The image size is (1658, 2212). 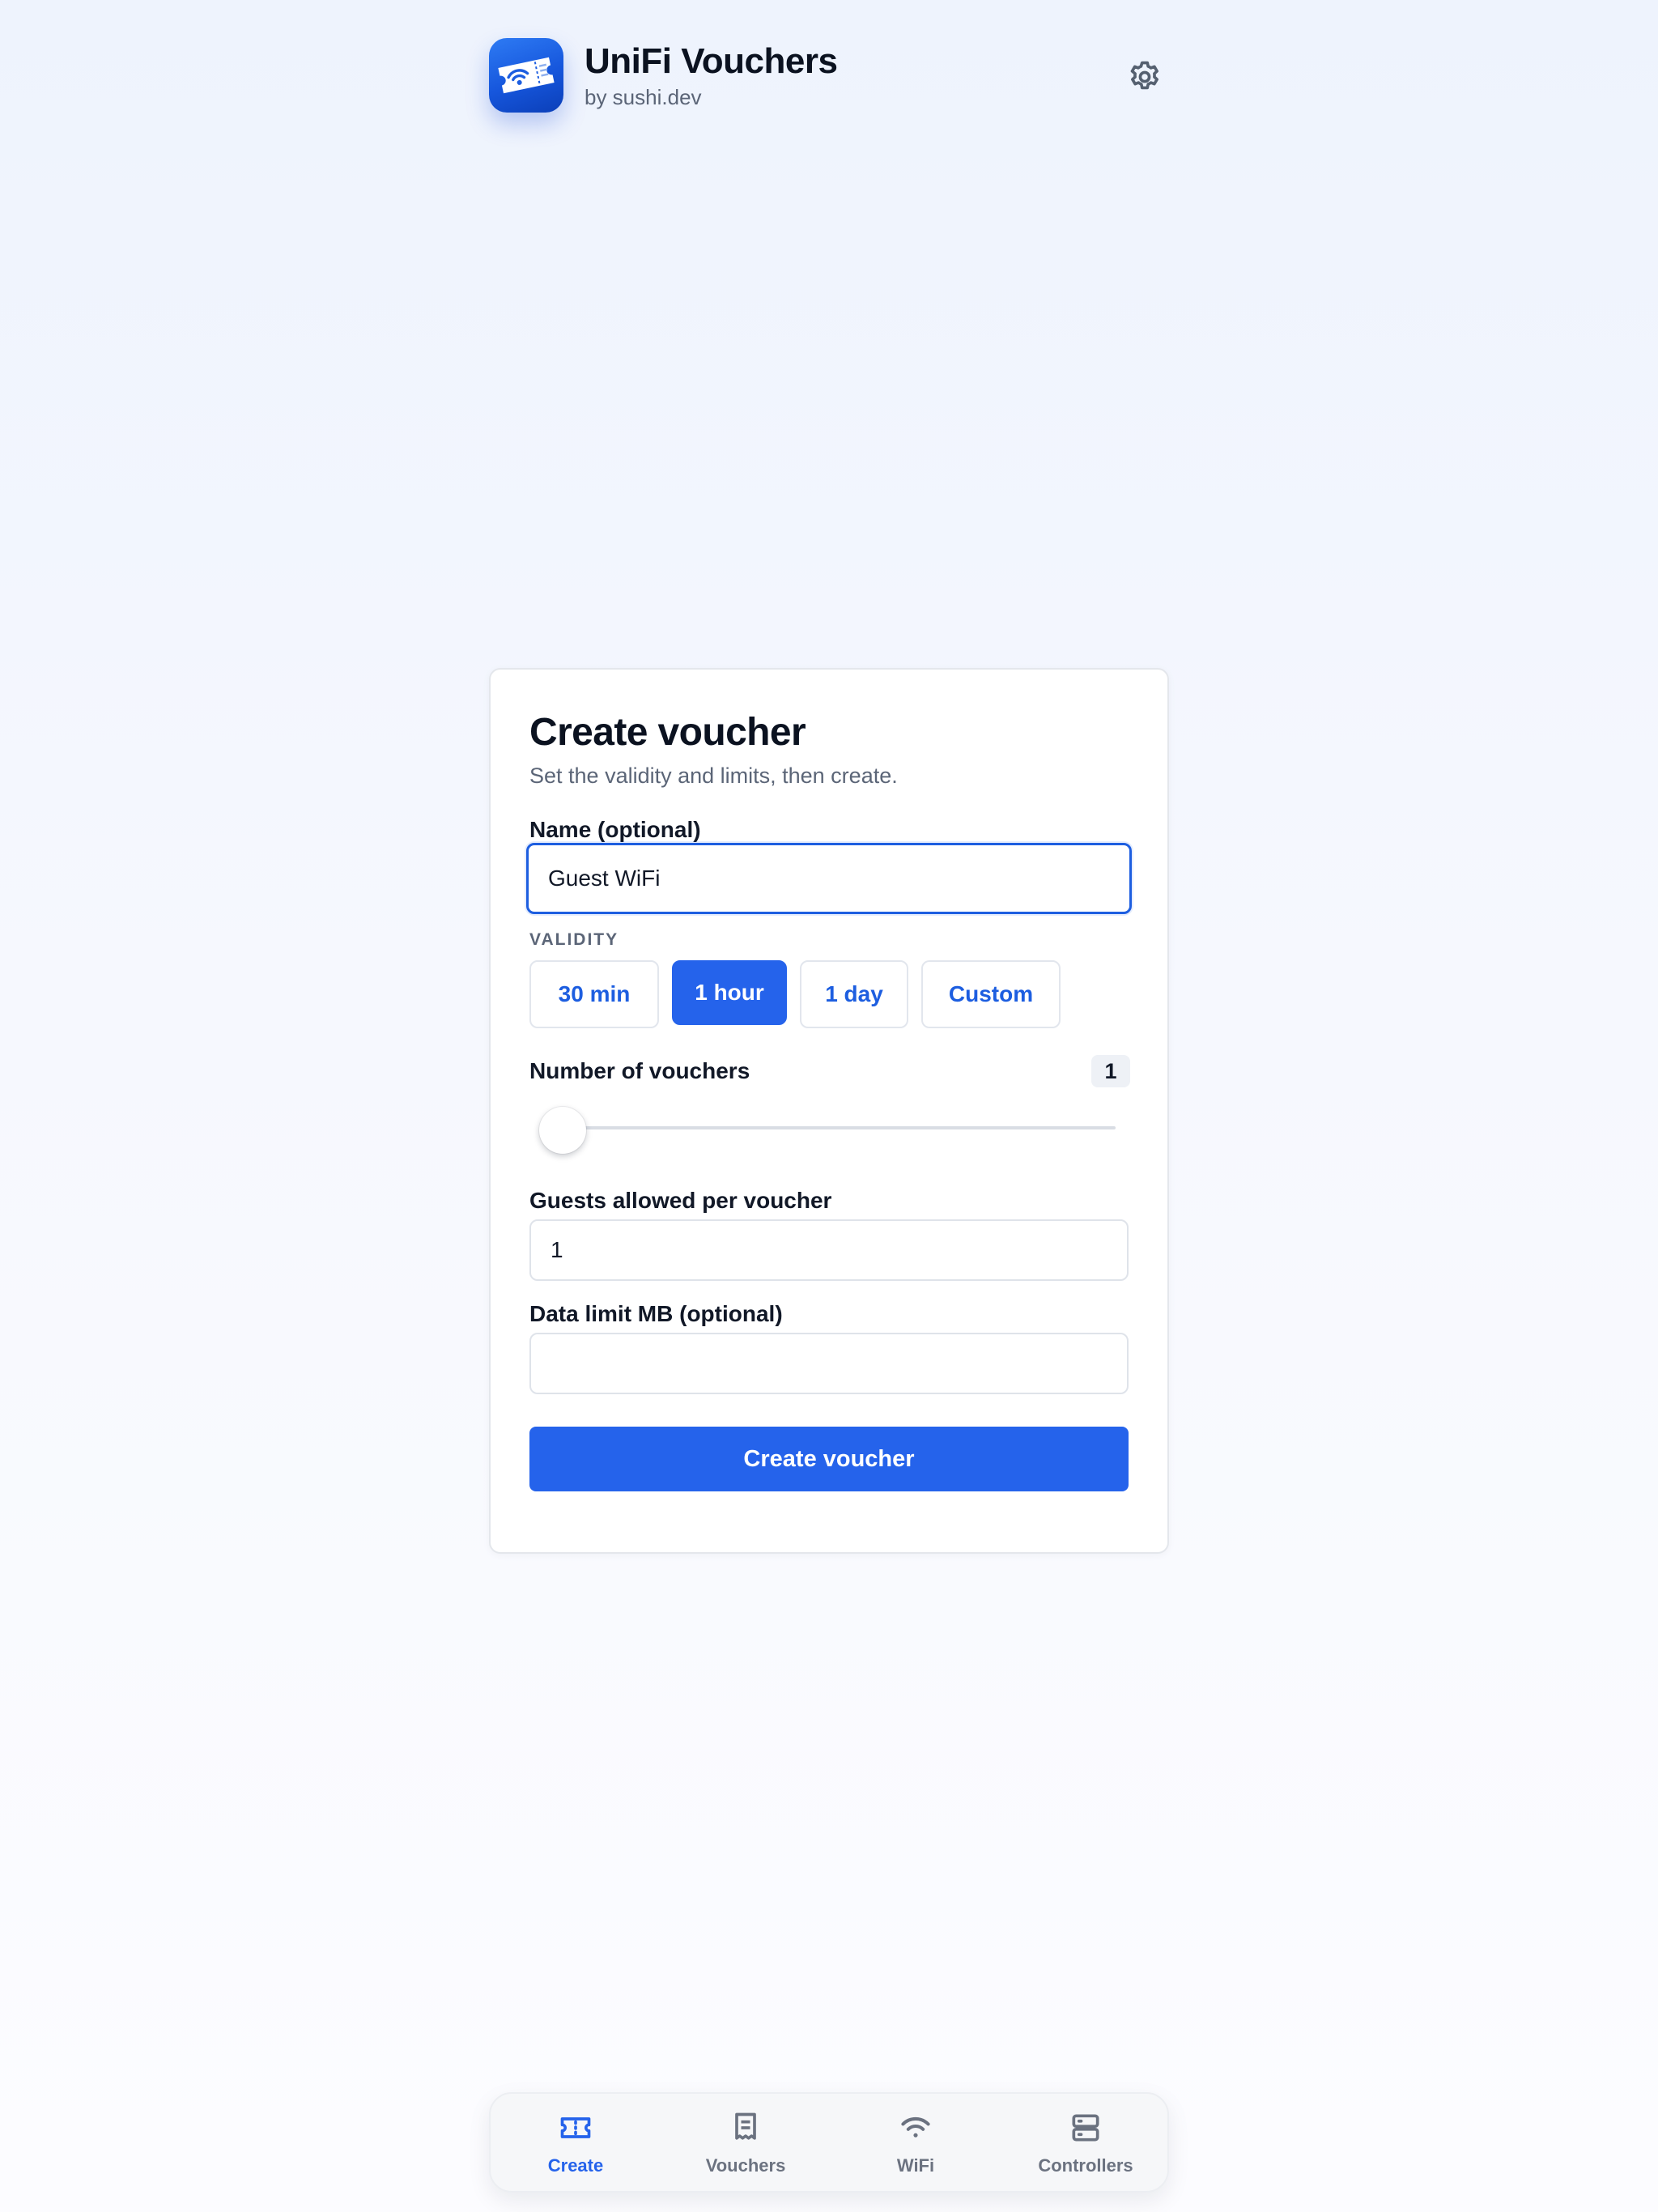 I want to click on guests-label: Guests allowed per voucher, so click(x=680, y=1201).